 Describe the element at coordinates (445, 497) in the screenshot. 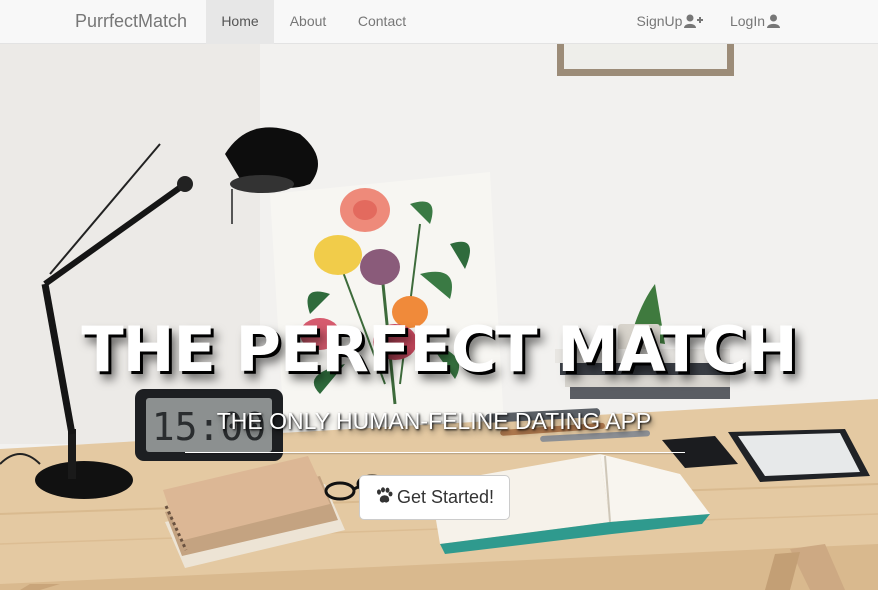

I see `get-started-label: Get Started!` at that location.